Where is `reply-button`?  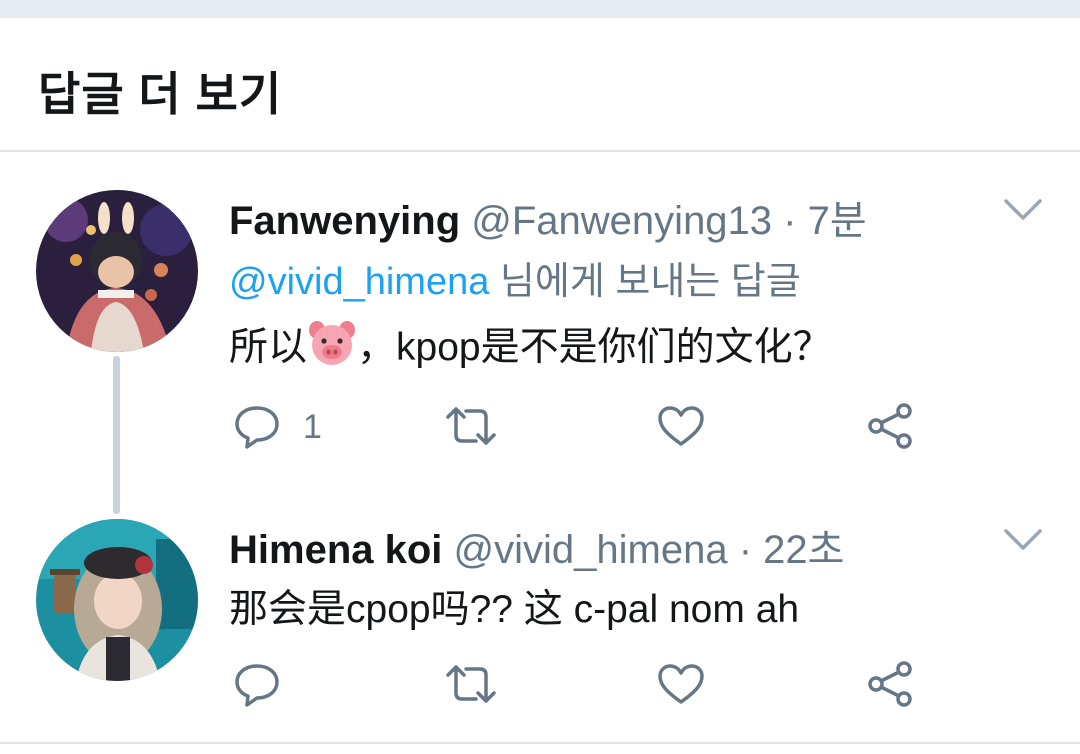
reply-button is located at coordinates (268, 685).